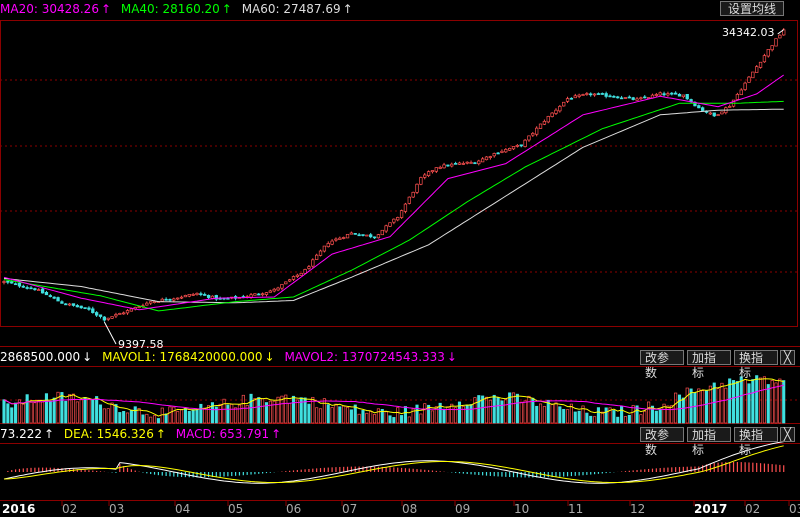  What do you see at coordinates (709, 442) in the screenshot?
I see `macd-add-indicator-button: 加指标` at bounding box center [709, 442].